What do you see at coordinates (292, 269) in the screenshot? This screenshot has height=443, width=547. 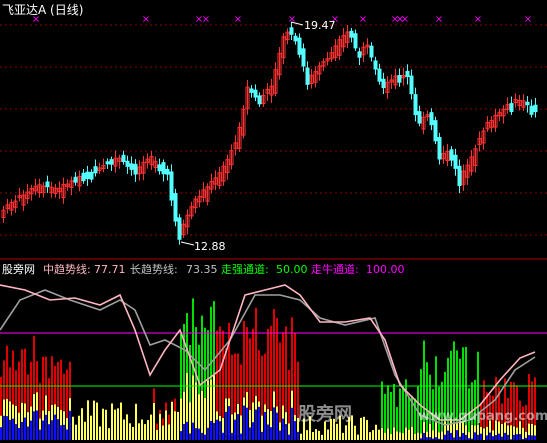 I see `strong-channel-value: 50.00` at bounding box center [292, 269].